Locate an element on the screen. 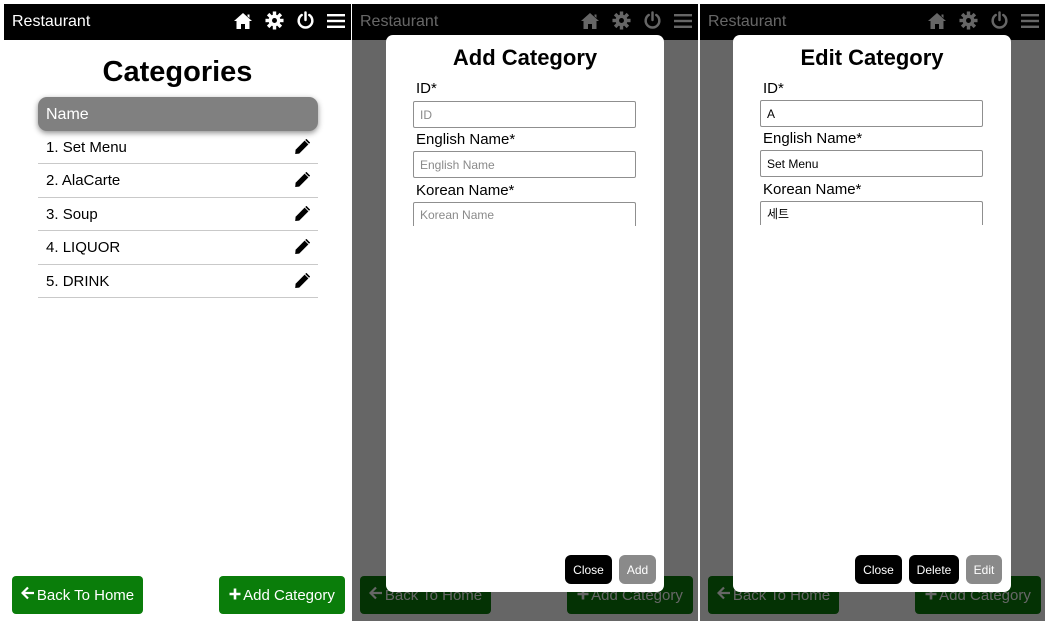 Image resolution: width=1045 pixels, height=621 pixels. top-bar: Restaurant is located at coordinates (177, 22).